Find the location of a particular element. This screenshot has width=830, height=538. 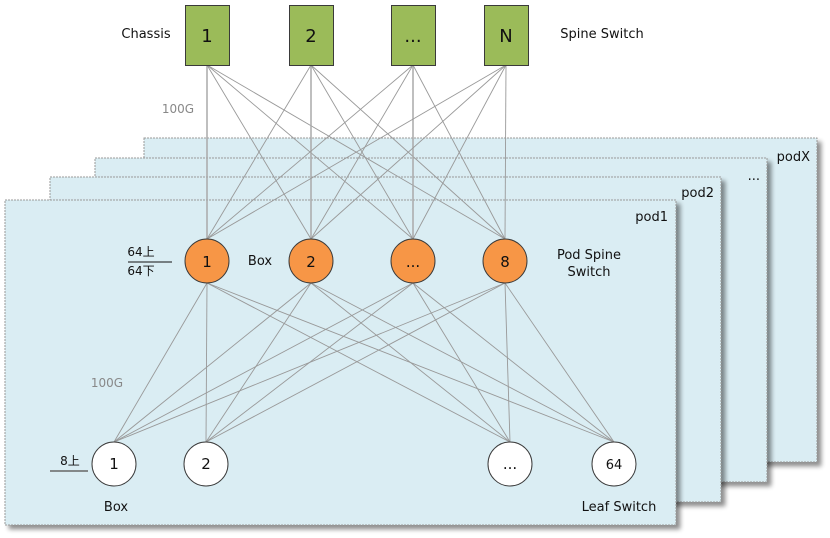

spine-switch-node: 1 is located at coordinates (207, 35).